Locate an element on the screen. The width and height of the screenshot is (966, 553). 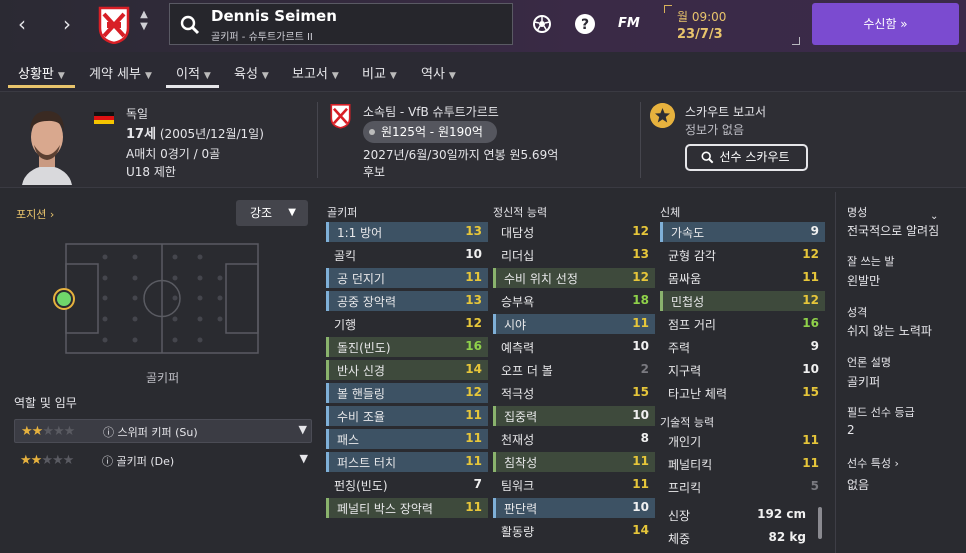
player-search-box: Dennis Seimen 골키퍼 - 슈투트가르트 II is located at coordinates (341, 24).